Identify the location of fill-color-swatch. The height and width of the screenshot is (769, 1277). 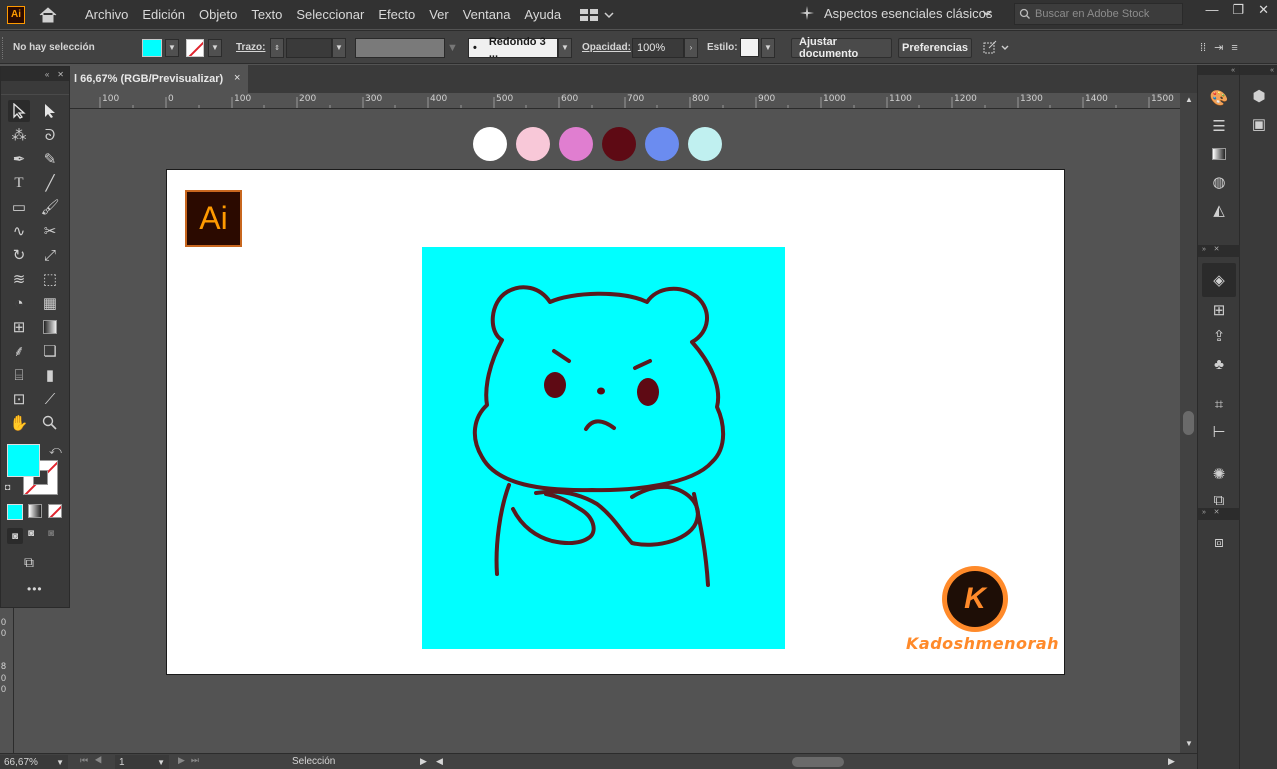
(23, 460).